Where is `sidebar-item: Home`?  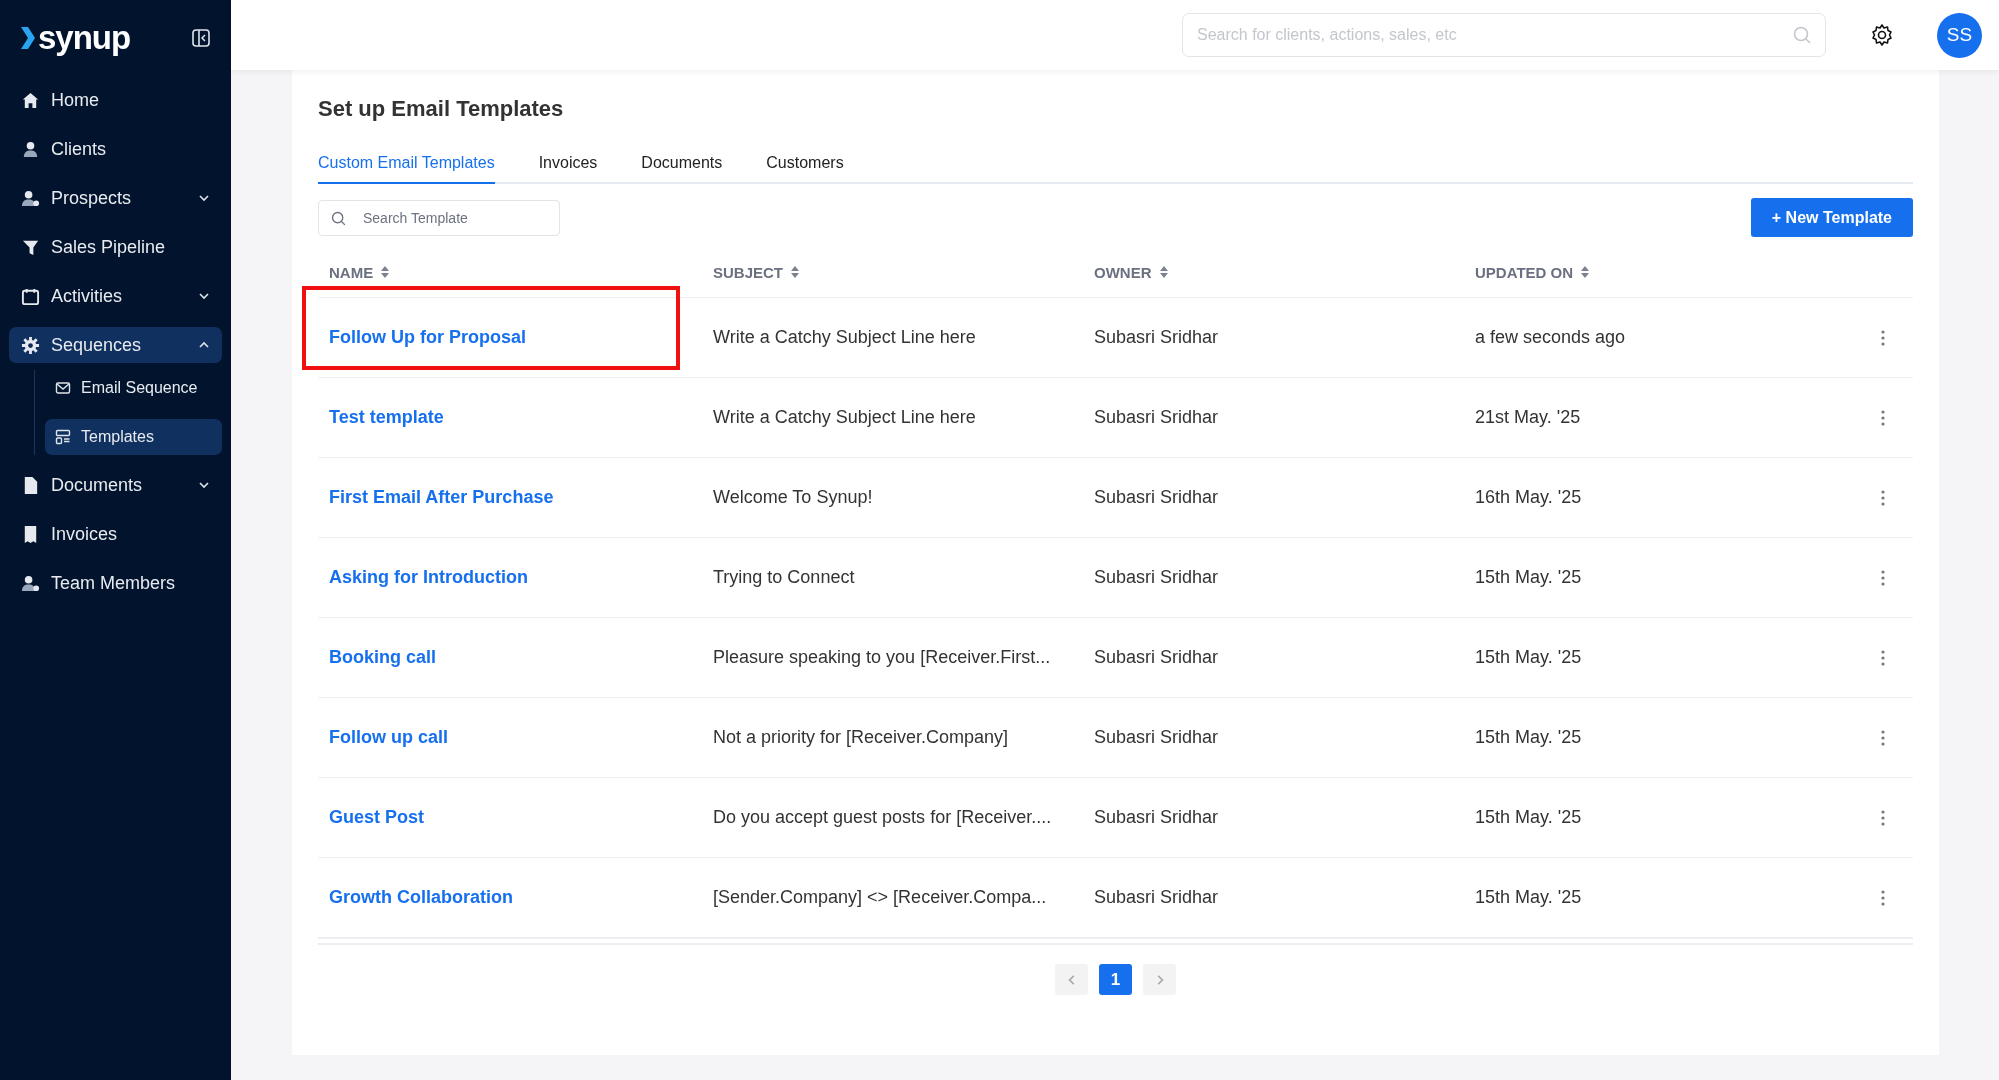
sidebar-item: Home is located at coordinates (115, 100).